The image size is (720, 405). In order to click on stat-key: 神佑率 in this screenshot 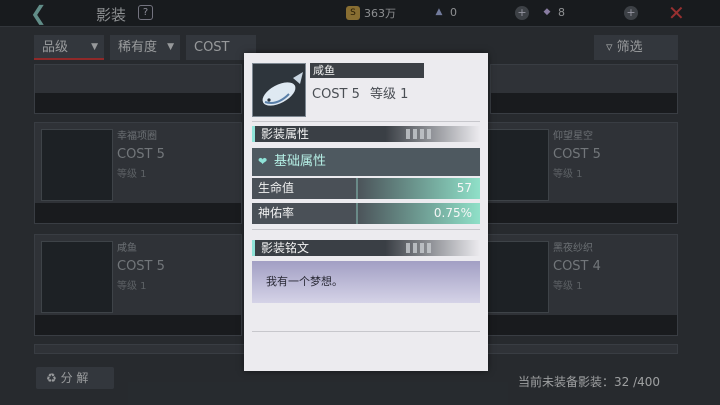, I will do `click(276, 213)`.